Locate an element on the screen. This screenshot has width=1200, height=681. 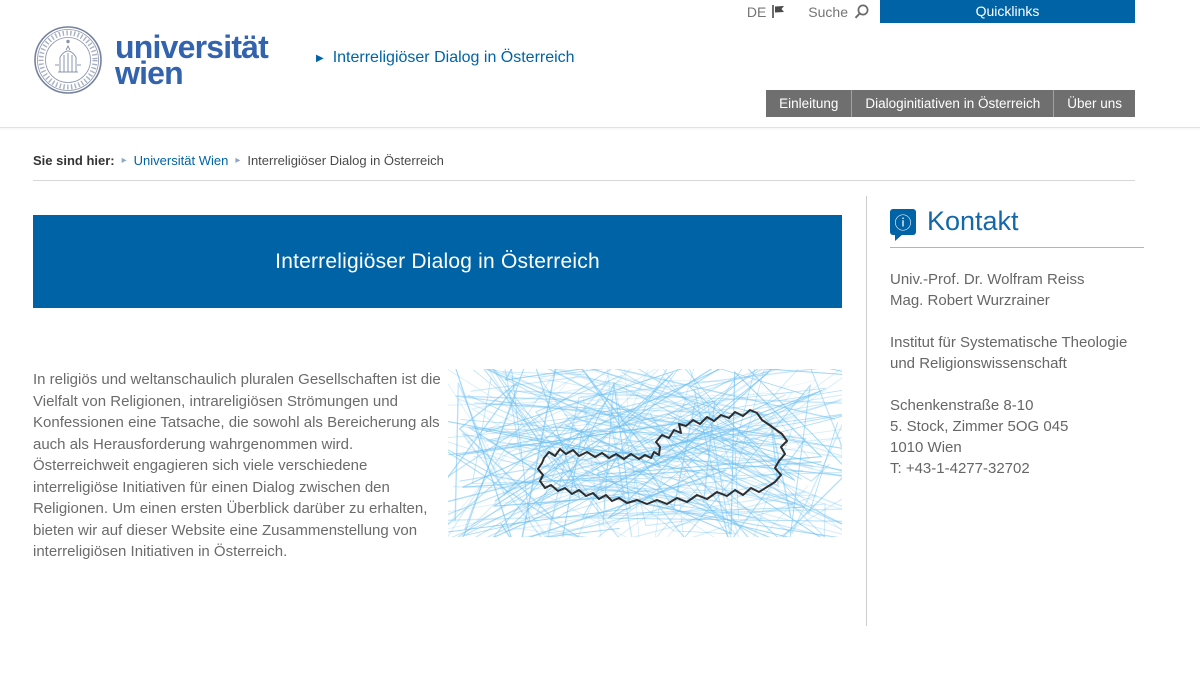
site-title-link: ▶ Interreligiöser Dialog in Österreich is located at coordinates (445, 58).